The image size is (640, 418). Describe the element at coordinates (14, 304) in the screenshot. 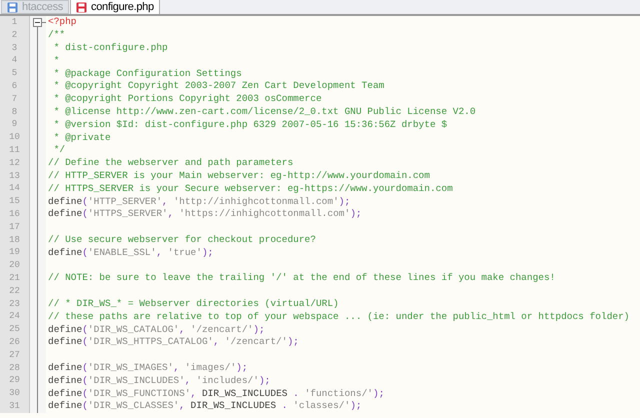

I see `line-number: 23` at that location.